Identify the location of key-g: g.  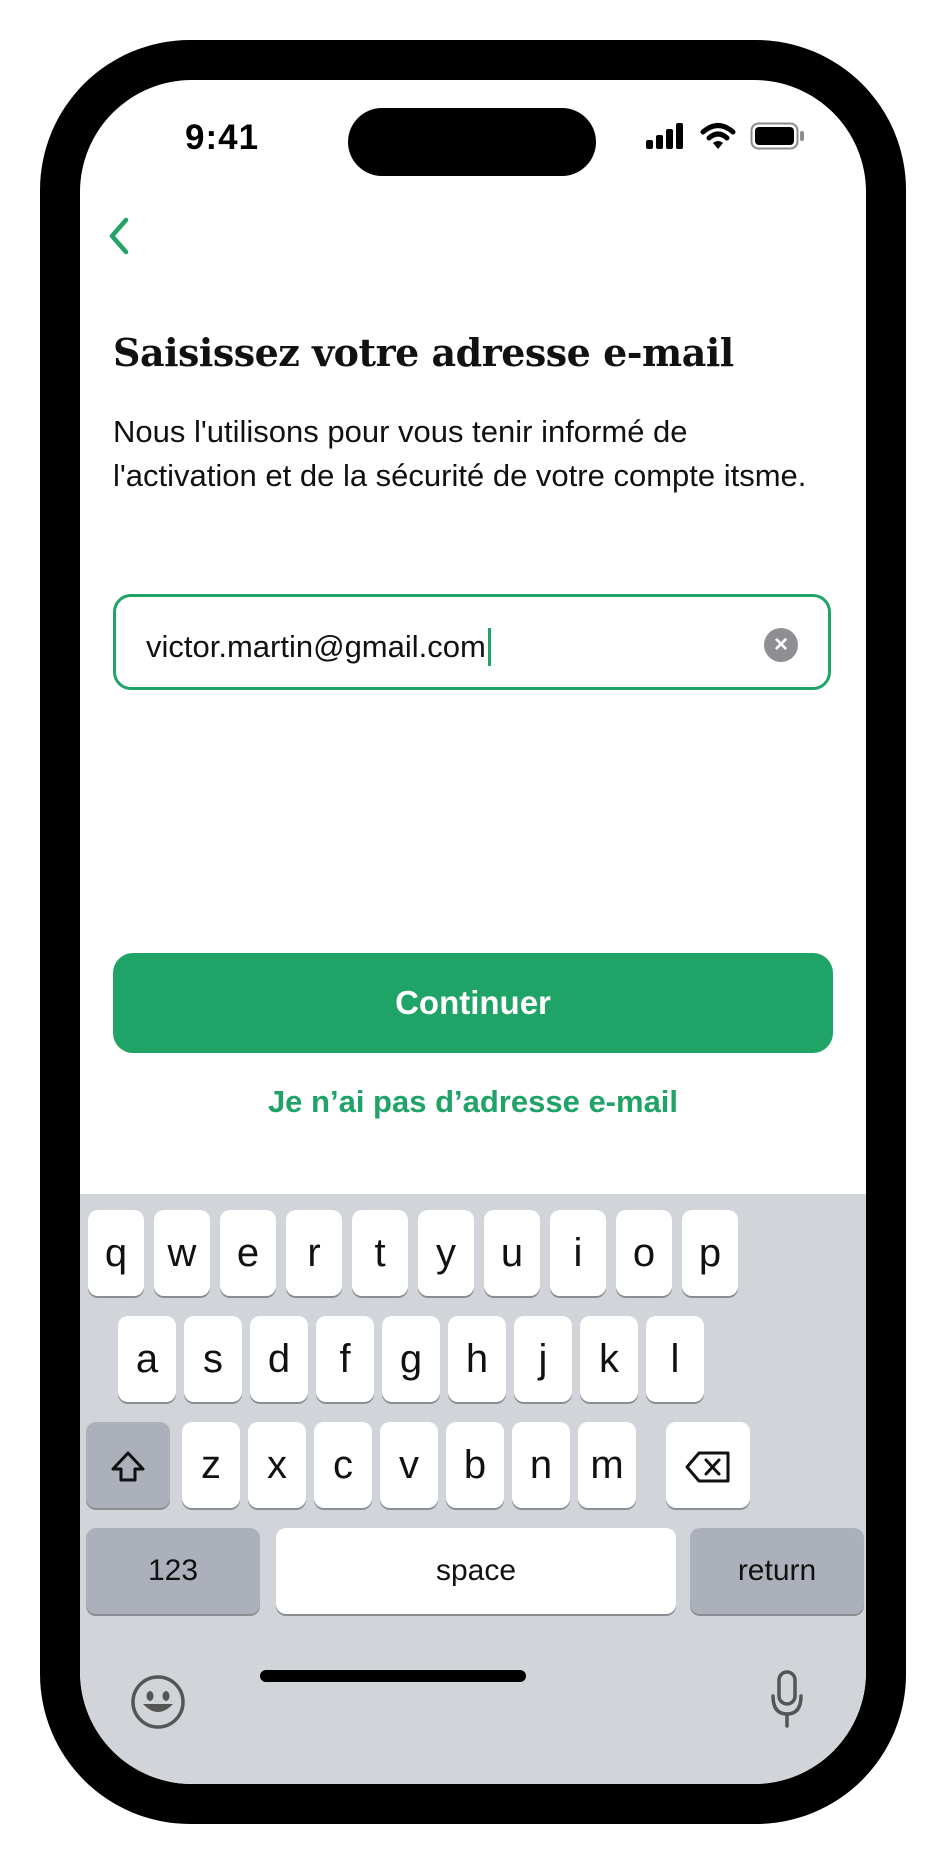
(411, 1359).